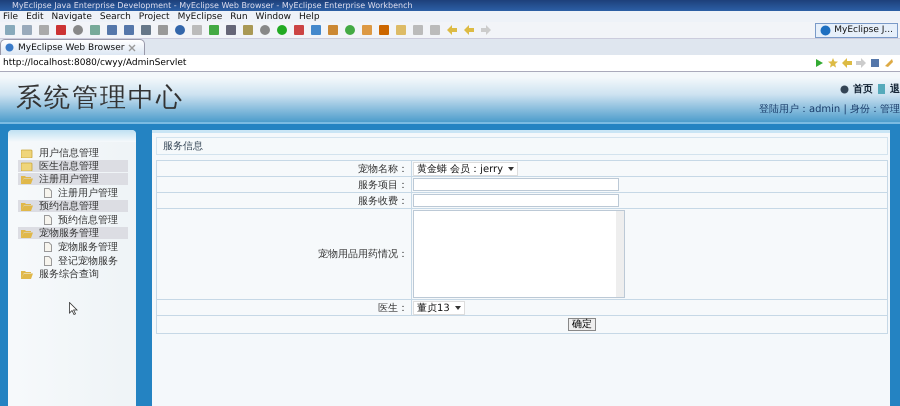 The image size is (900, 406). Describe the element at coordinates (35, 17) in the screenshot. I see `menu-item: Edit` at that location.